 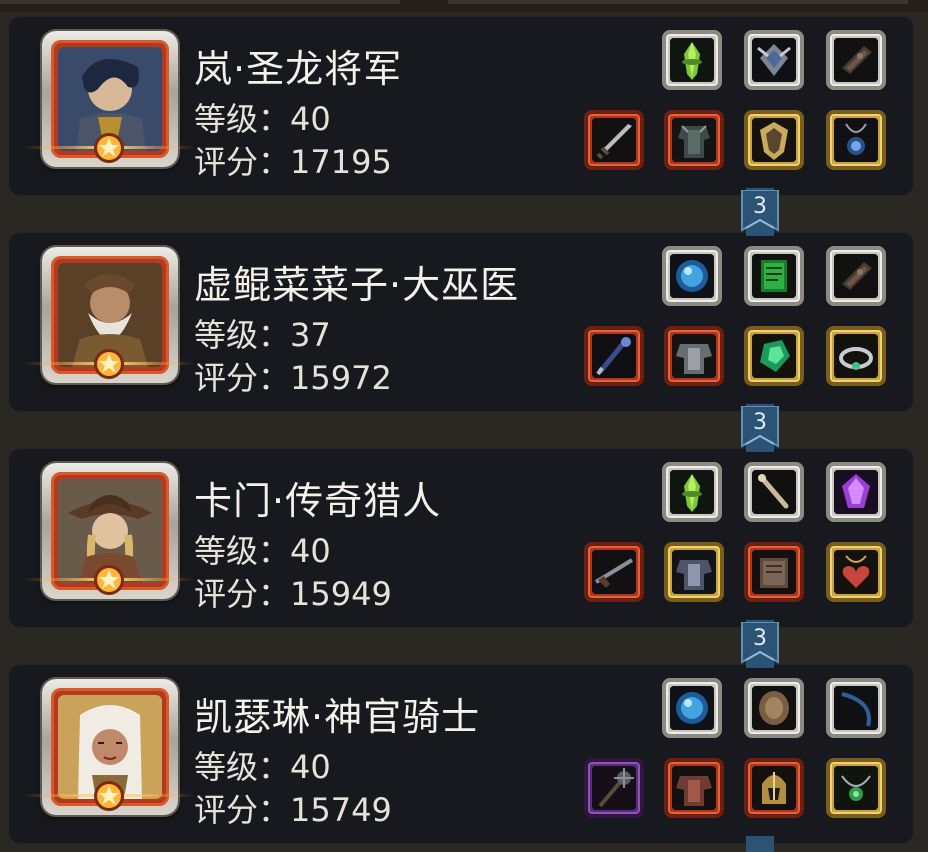 I want to click on curved-bow-icon, so click(x=856, y=708).